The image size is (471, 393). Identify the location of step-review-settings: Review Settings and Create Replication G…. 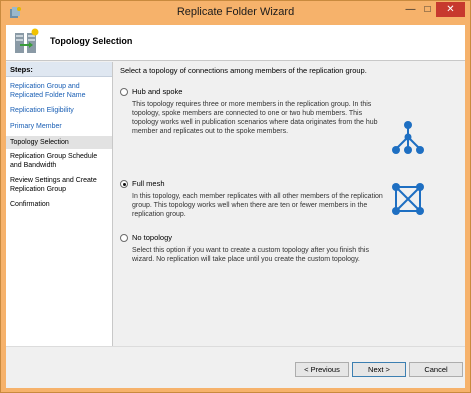
(53, 185).